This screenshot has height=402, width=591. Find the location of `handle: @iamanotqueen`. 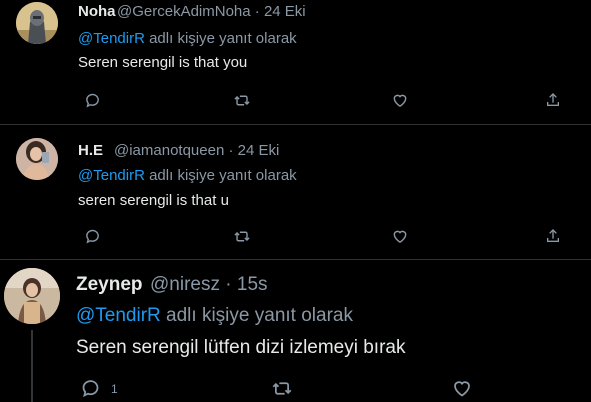

handle: @iamanotqueen is located at coordinates (169, 150).